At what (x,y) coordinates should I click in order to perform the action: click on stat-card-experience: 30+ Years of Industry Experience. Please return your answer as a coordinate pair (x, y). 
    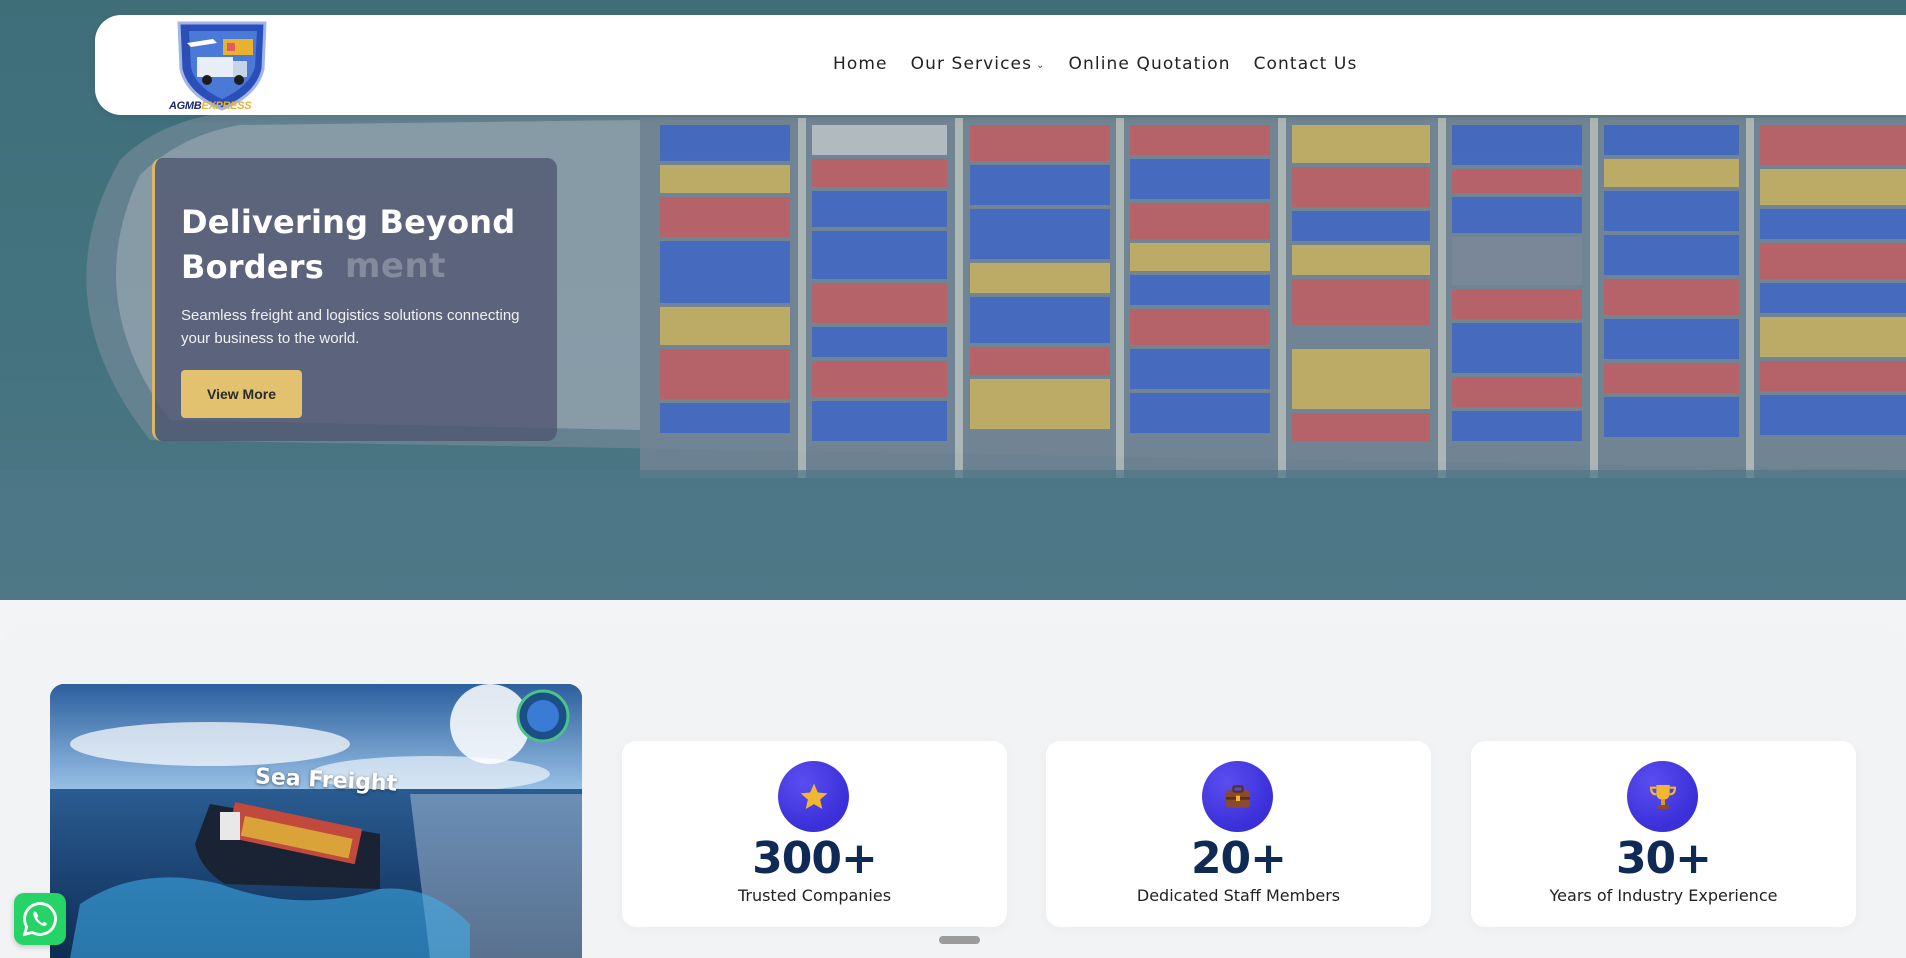
    Looking at the image, I should click on (1663, 834).